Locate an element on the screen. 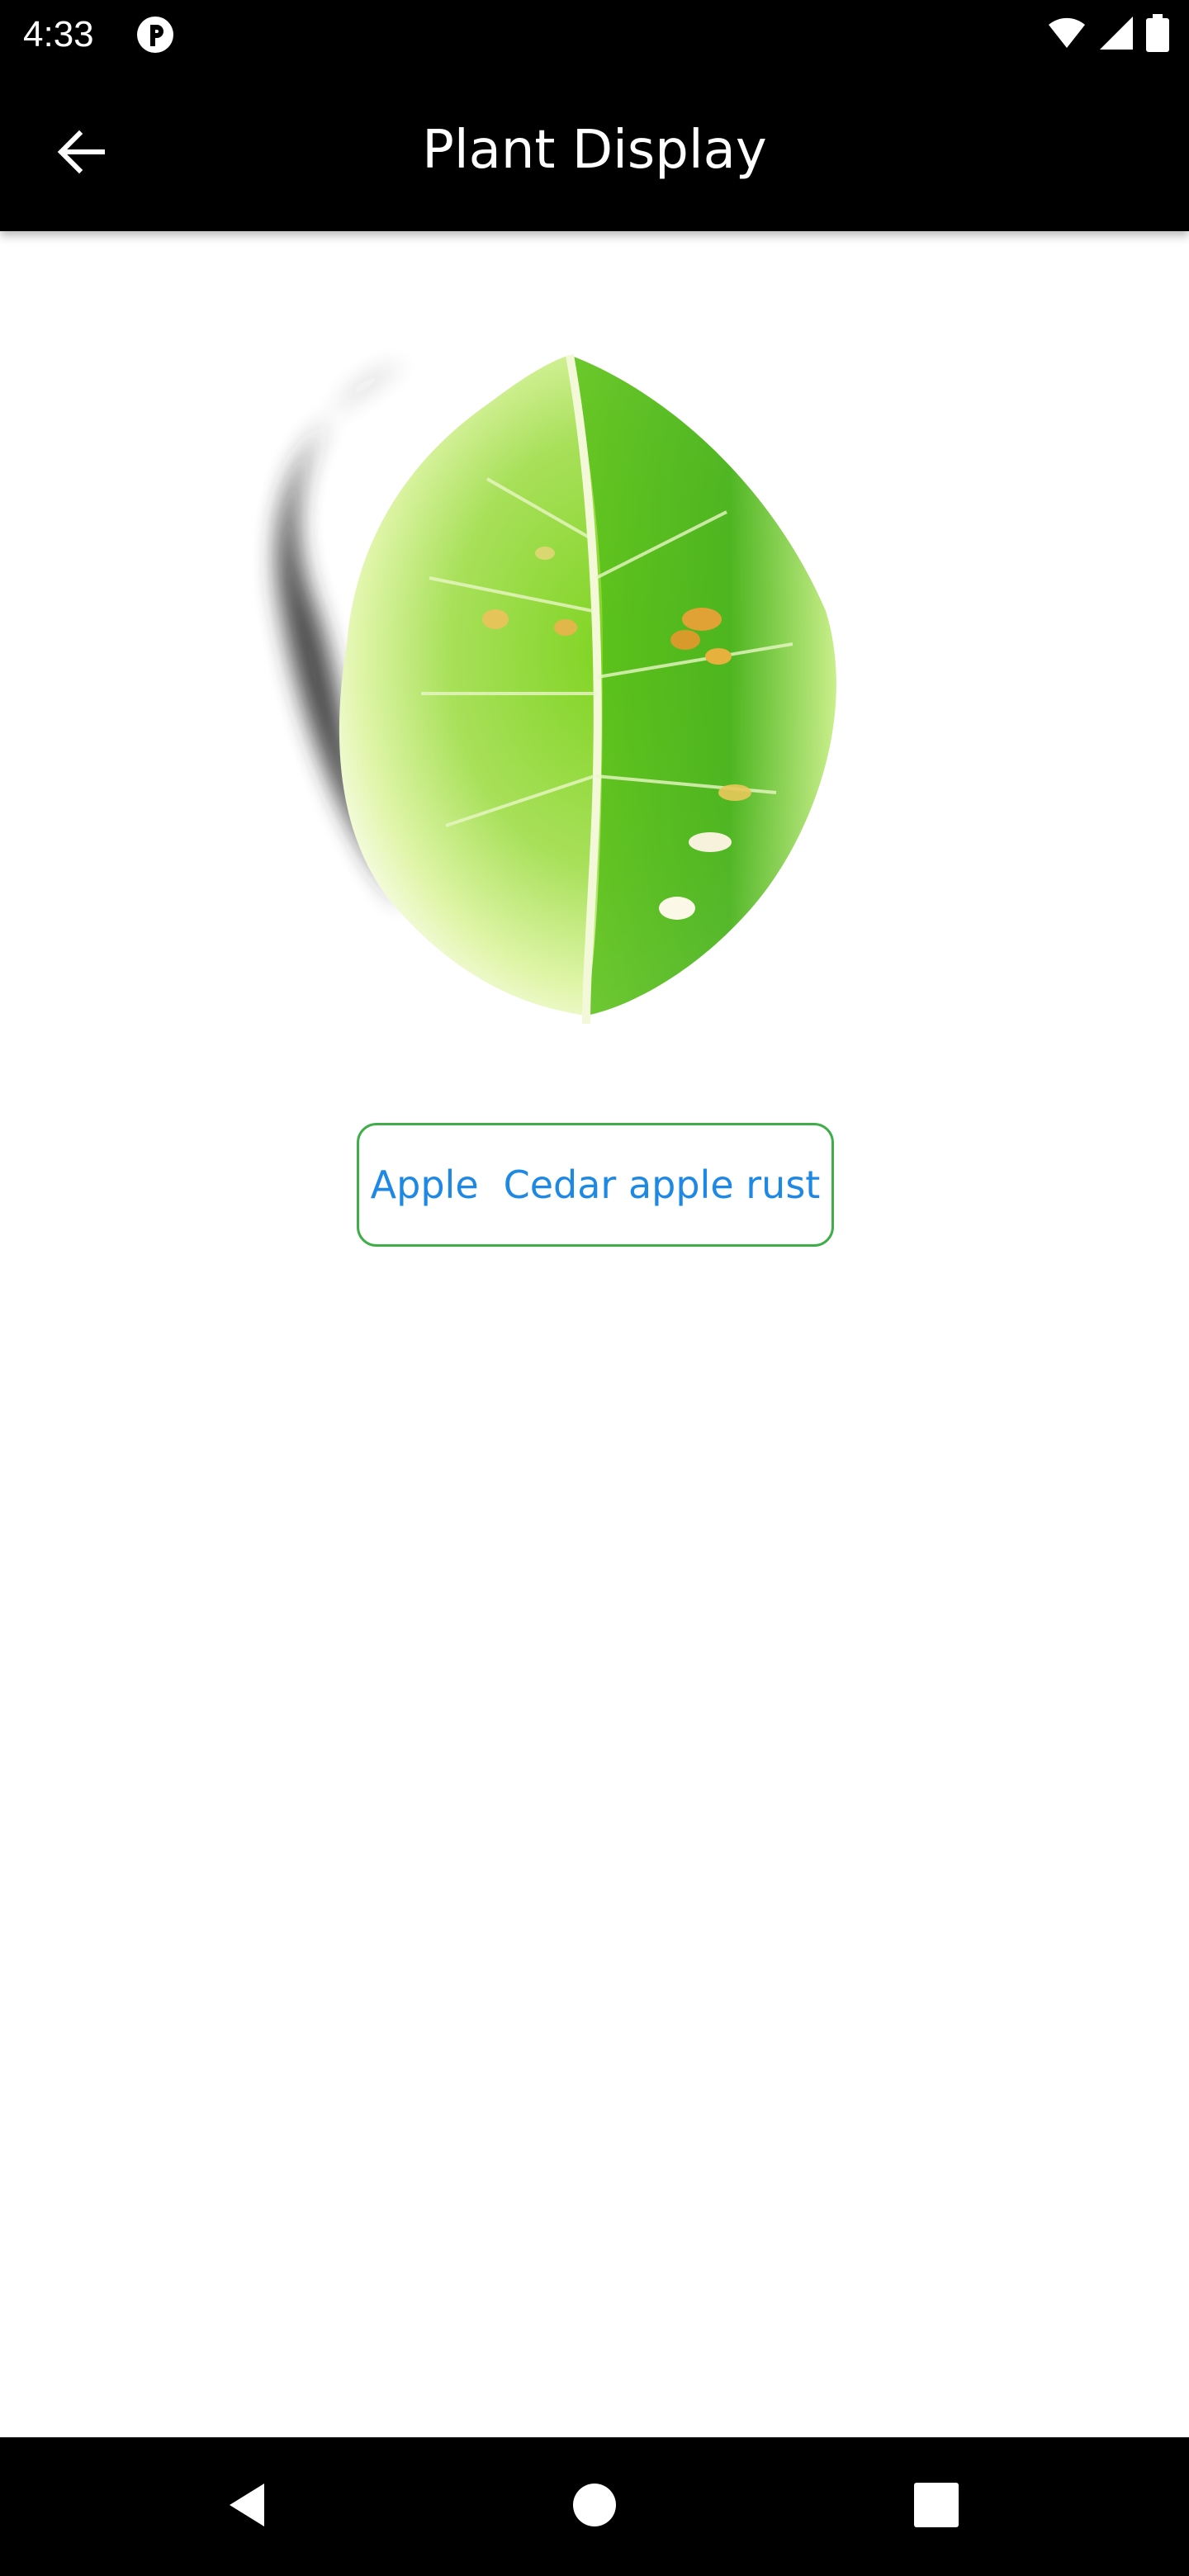 The image size is (1189, 2576). system-nav-bar is located at coordinates (594, 2506).